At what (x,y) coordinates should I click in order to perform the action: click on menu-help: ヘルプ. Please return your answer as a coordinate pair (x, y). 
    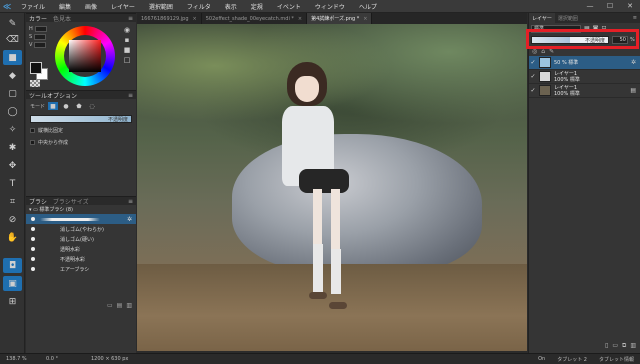
    Looking at the image, I should click on (368, 6).